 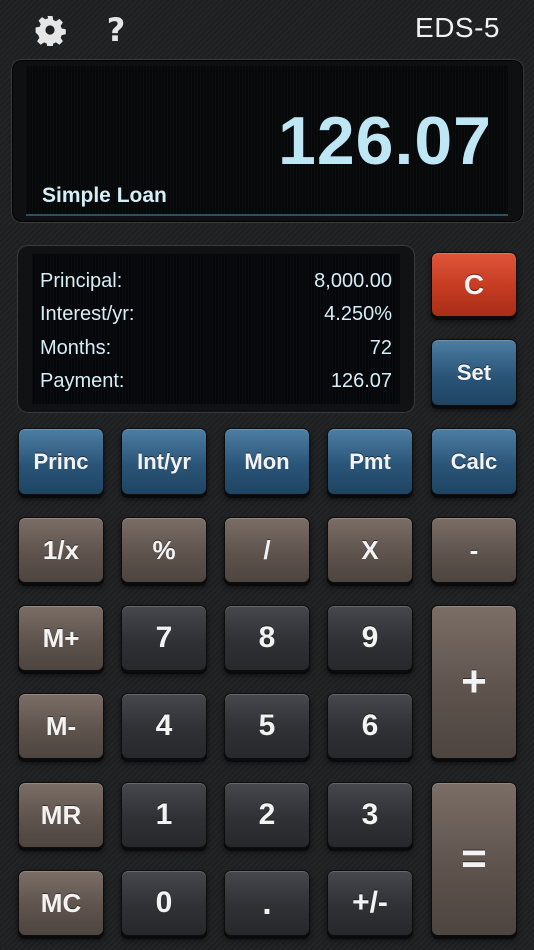 I want to click on help-button: ?, so click(x=116, y=30).